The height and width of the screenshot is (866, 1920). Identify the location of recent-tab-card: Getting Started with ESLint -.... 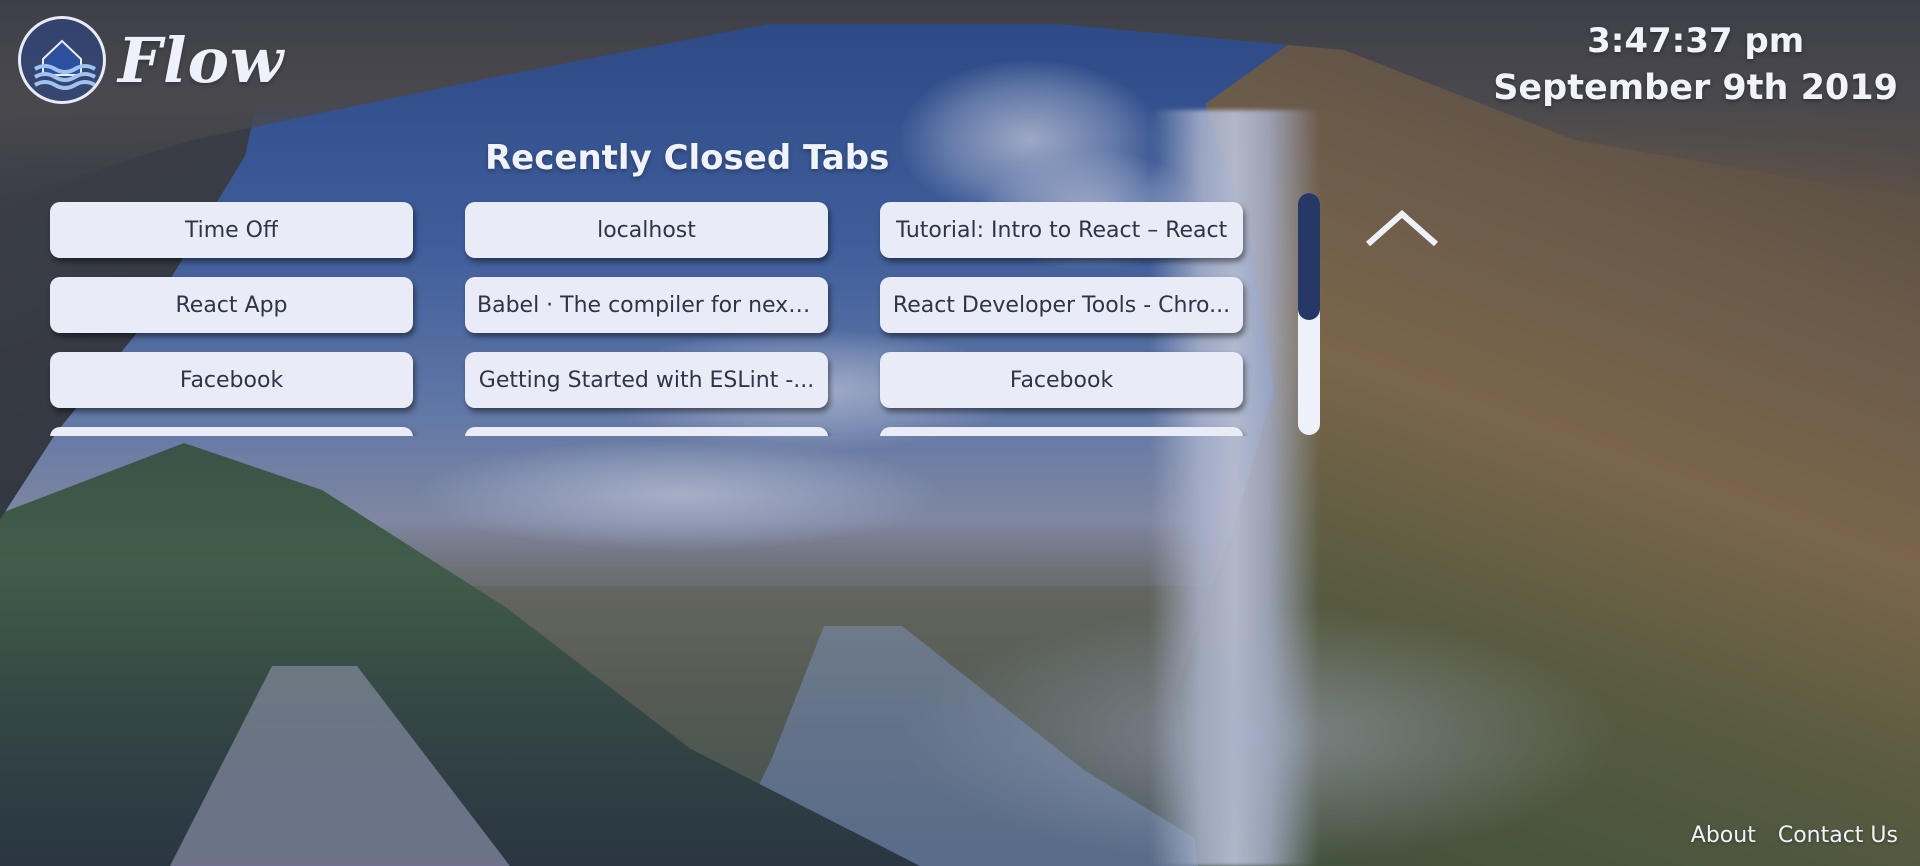
(646, 380).